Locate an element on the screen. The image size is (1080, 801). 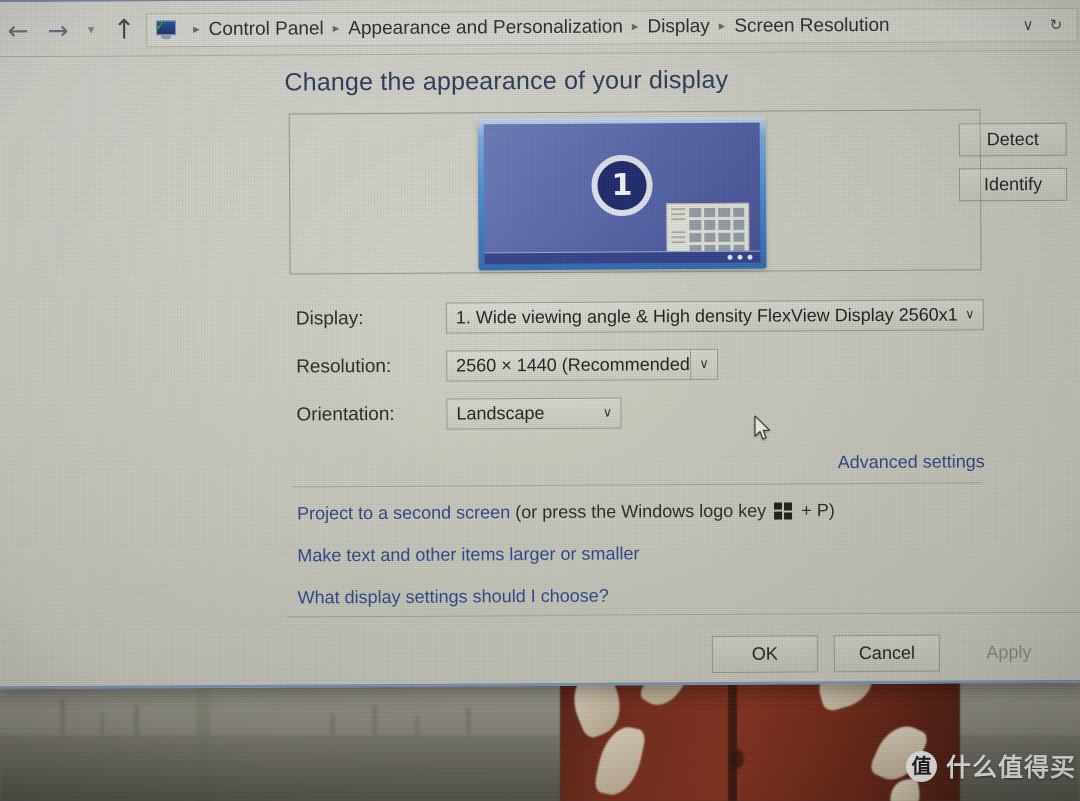
orientation-label: Orientation: is located at coordinates (345, 414).